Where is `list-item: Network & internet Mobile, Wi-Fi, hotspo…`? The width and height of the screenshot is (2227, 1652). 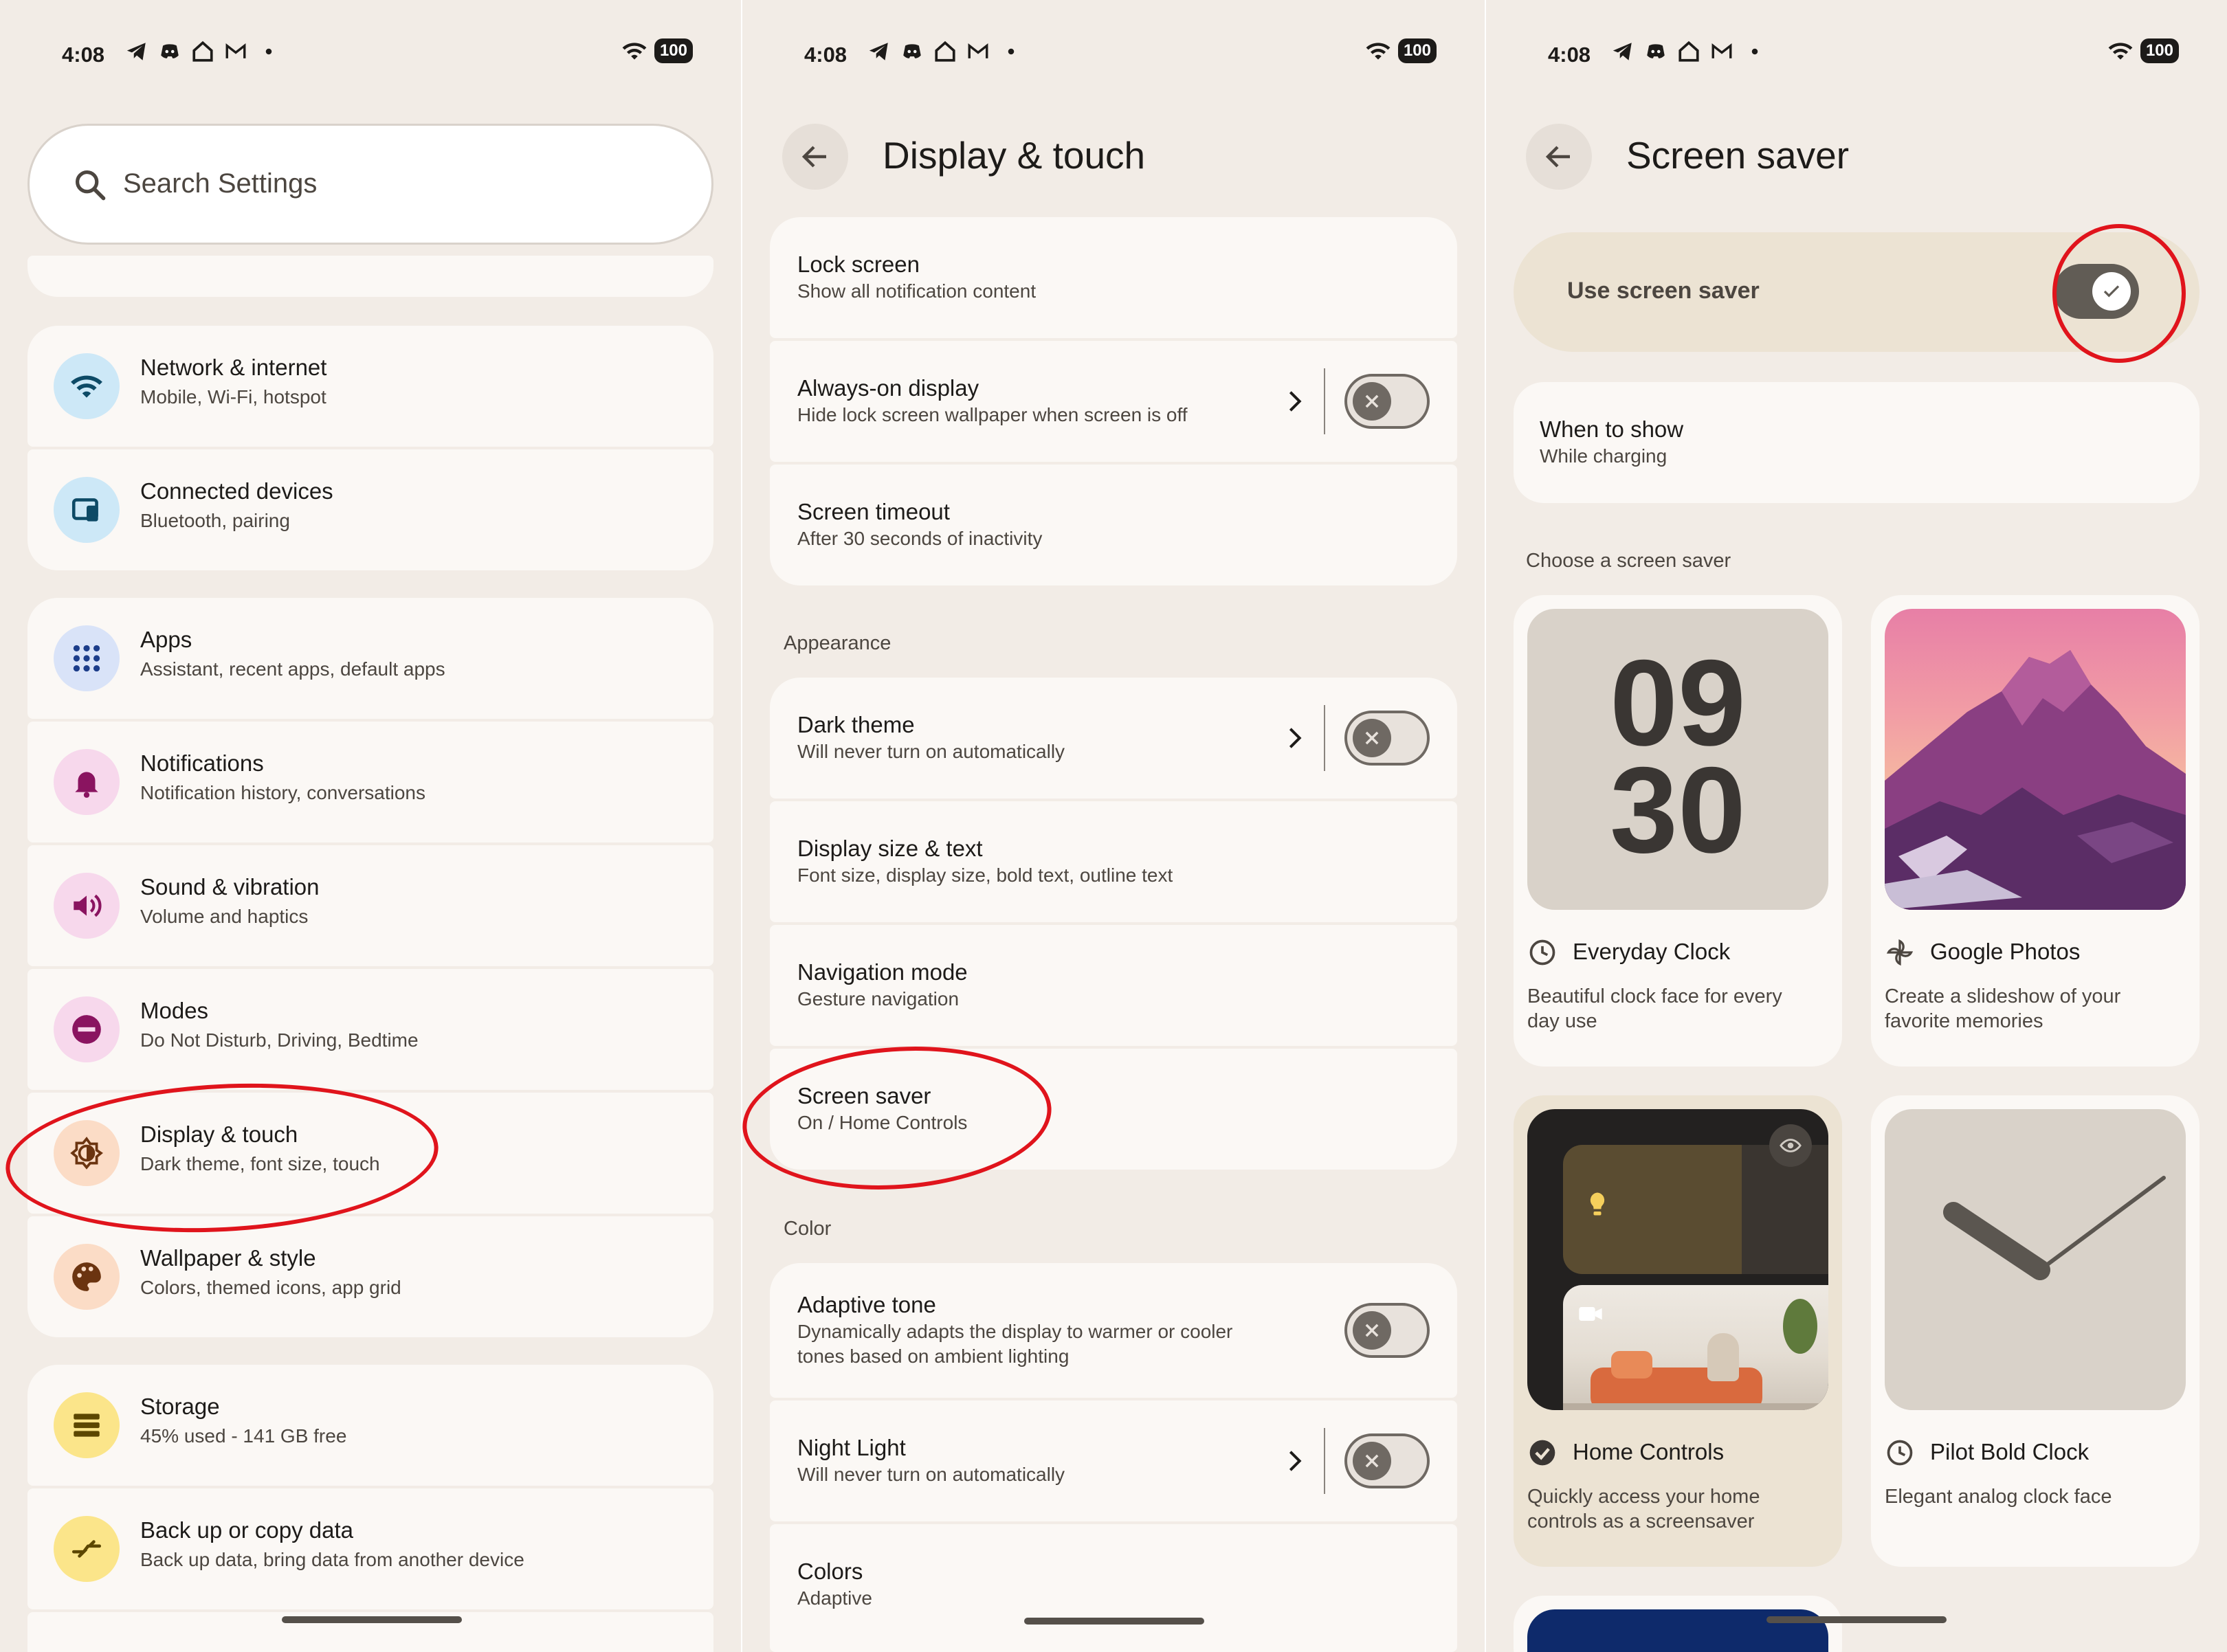
list-item: Network & internet Mobile, Wi-Fi, hotspo… is located at coordinates (370, 386).